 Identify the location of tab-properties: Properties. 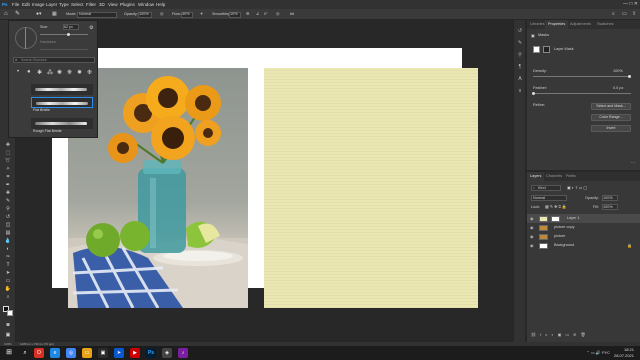
(557, 24).